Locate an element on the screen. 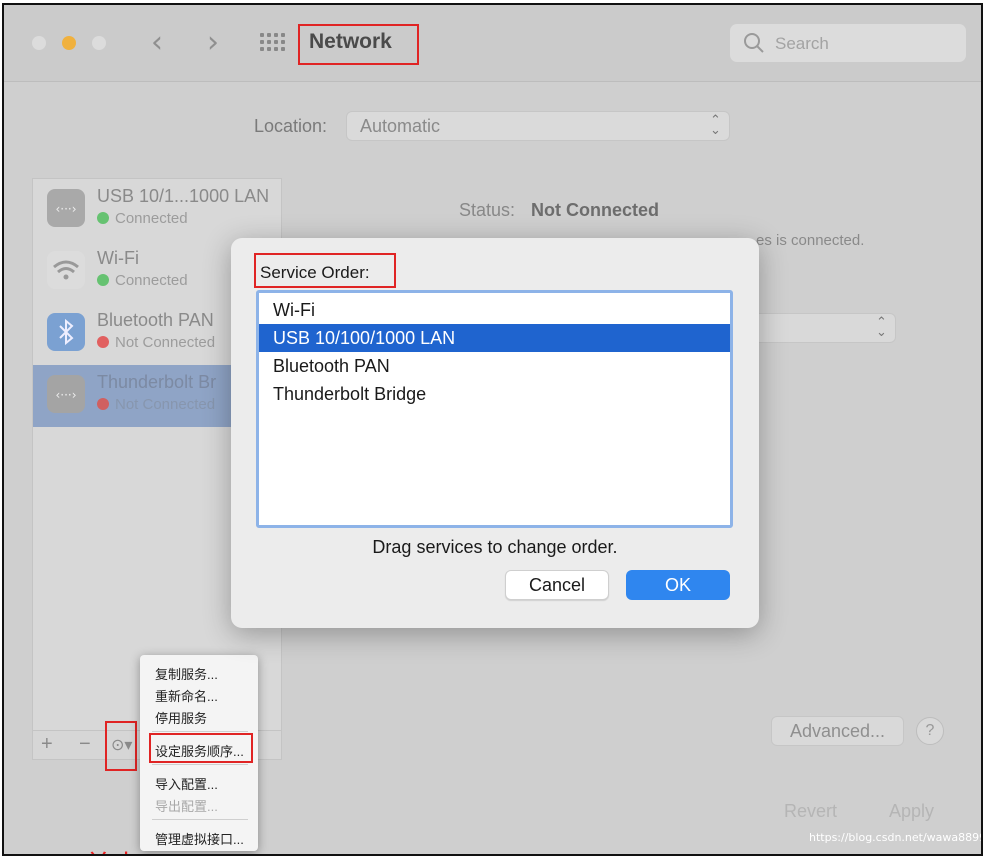 The width and height of the screenshot is (983, 856). close-window-button is located at coordinates (39, 43).